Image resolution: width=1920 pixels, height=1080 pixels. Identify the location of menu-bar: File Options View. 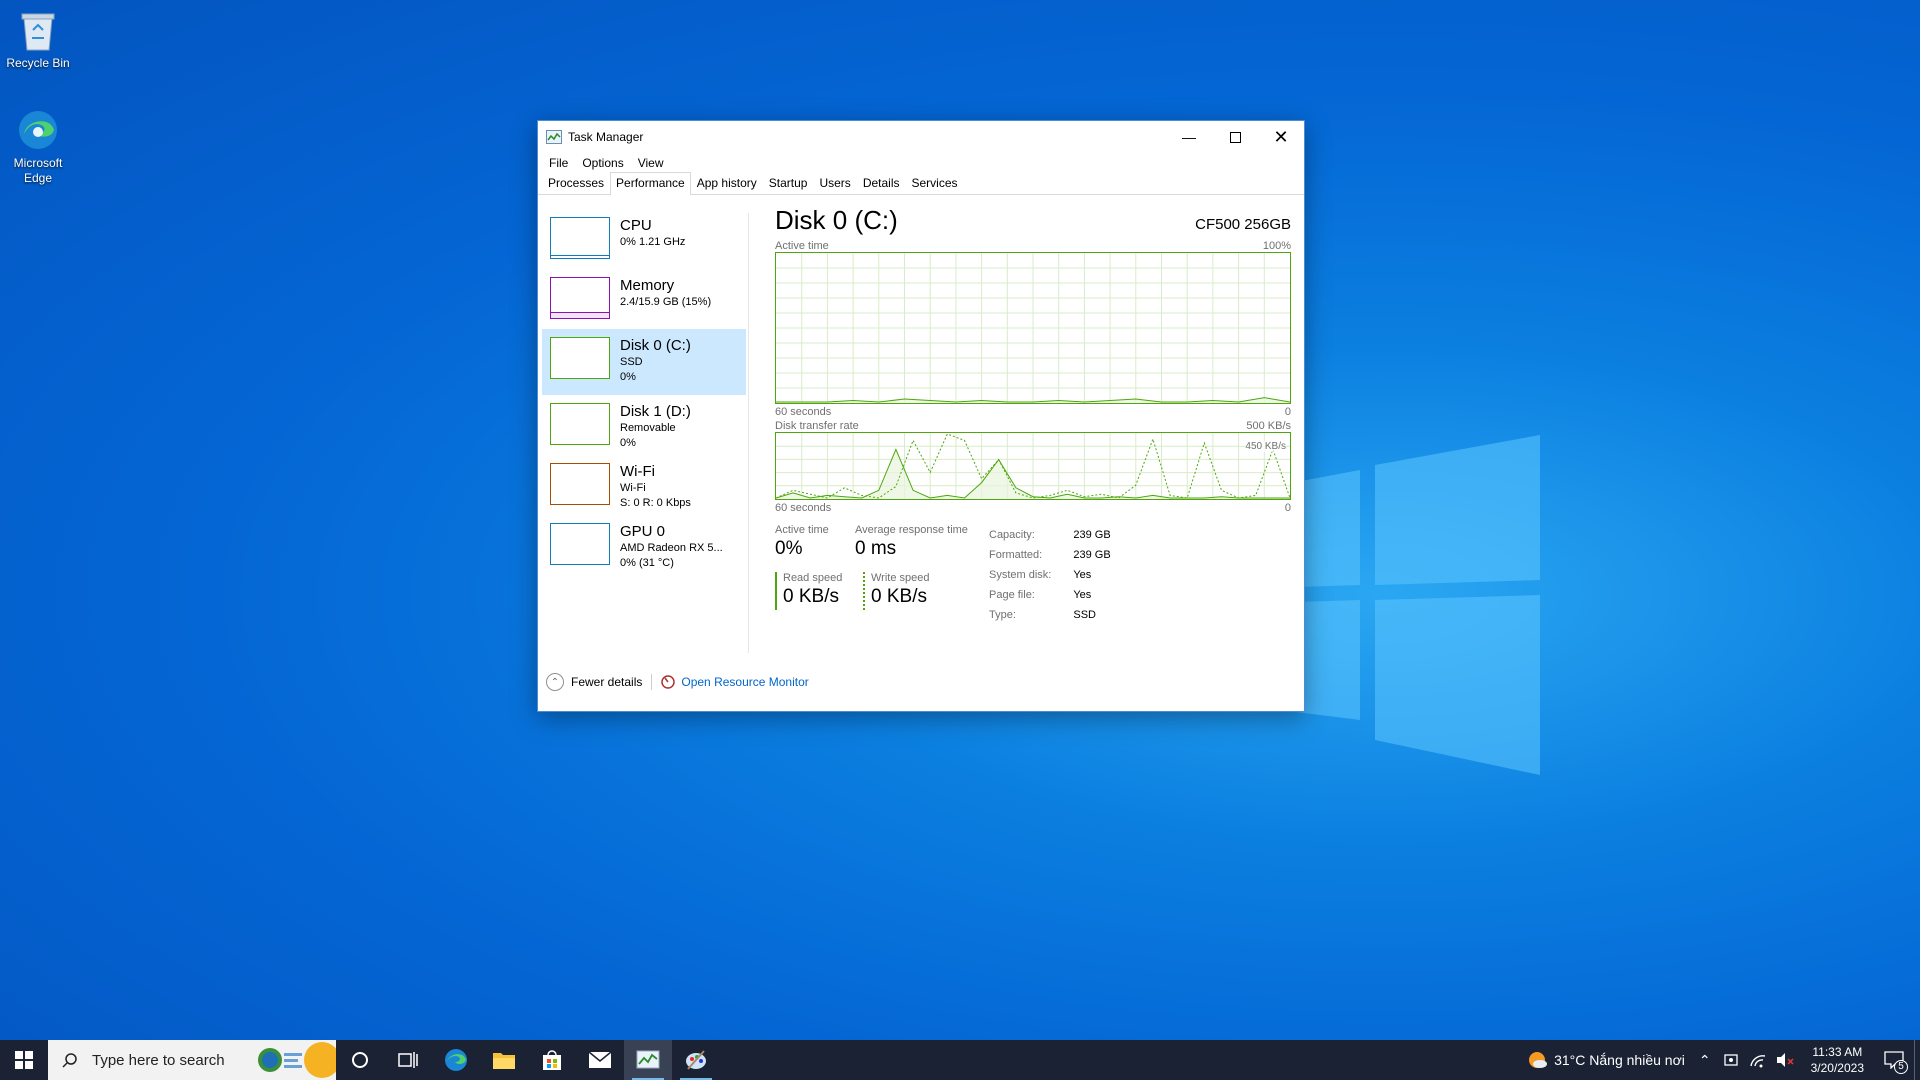
(921, 163).